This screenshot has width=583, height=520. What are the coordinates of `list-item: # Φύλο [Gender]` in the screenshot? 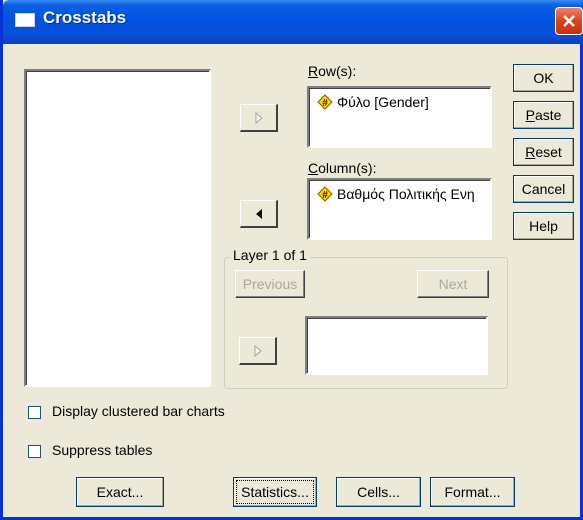 It's located at (373, 102).